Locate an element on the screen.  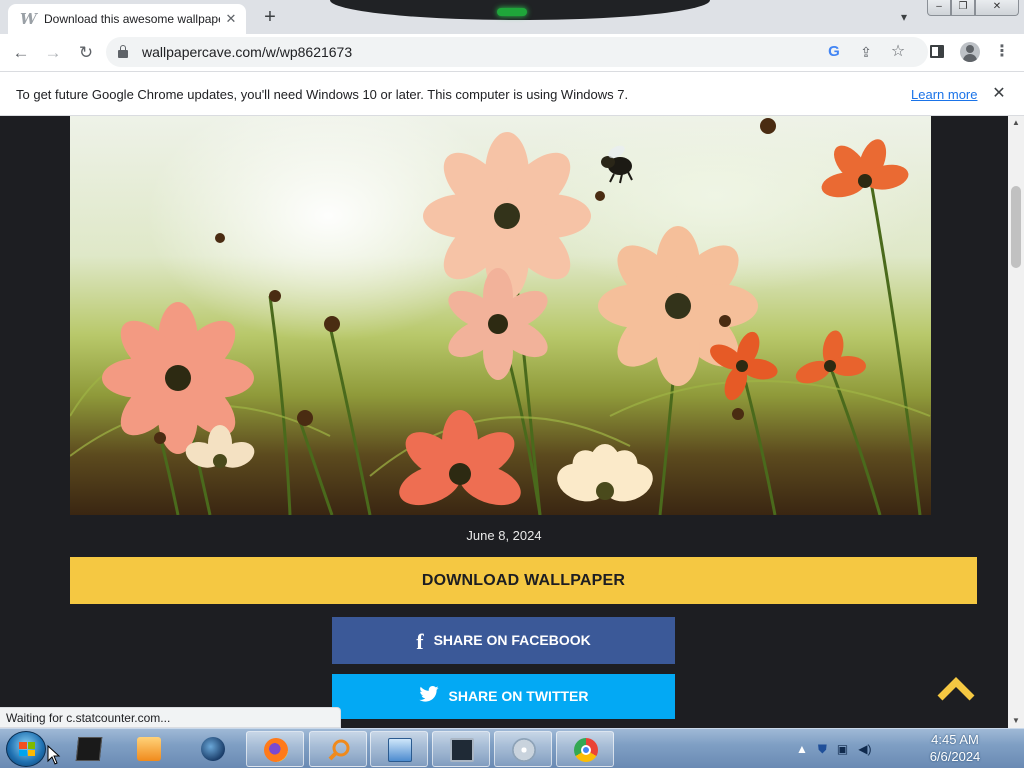
twitter-bird-icon is located at coordinates (428, 697).